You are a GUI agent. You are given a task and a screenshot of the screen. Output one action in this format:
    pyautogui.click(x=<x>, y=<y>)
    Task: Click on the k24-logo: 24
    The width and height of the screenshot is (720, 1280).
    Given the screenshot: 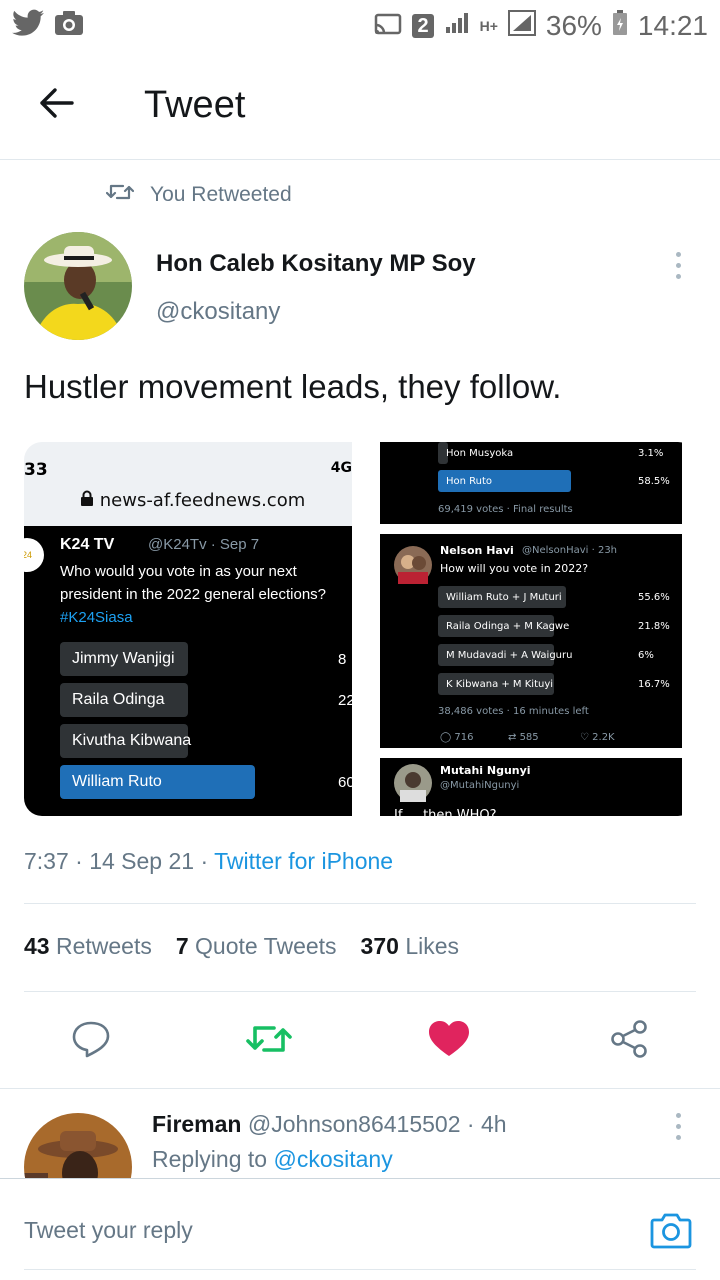 What is the action you would take?
    pyautogui.click(x=34, y=555)
    